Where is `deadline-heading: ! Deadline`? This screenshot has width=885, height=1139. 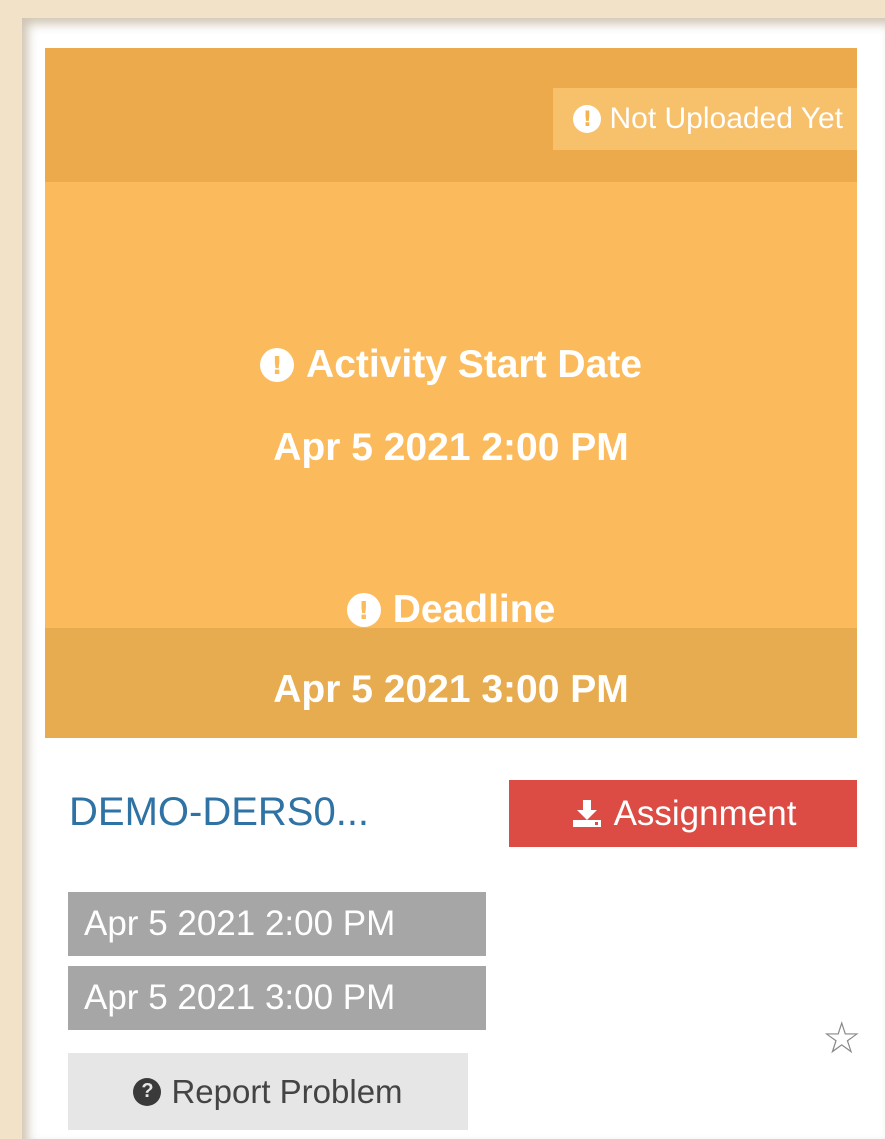
deadline-heading: ! Deadline is located at coordinates (451, 610).